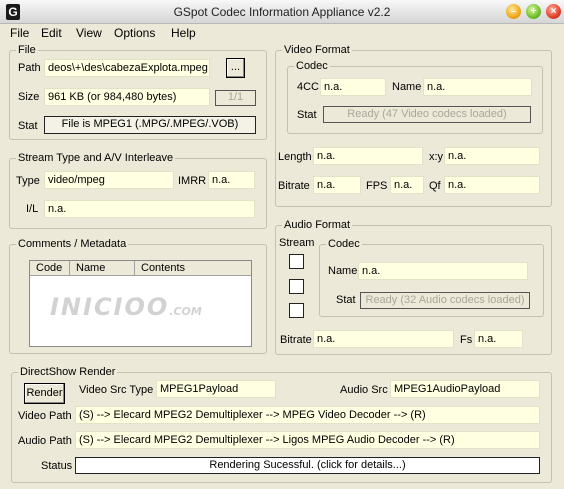  I want to click on metadata-list-header: Code Name Contents, so click(140, 268).